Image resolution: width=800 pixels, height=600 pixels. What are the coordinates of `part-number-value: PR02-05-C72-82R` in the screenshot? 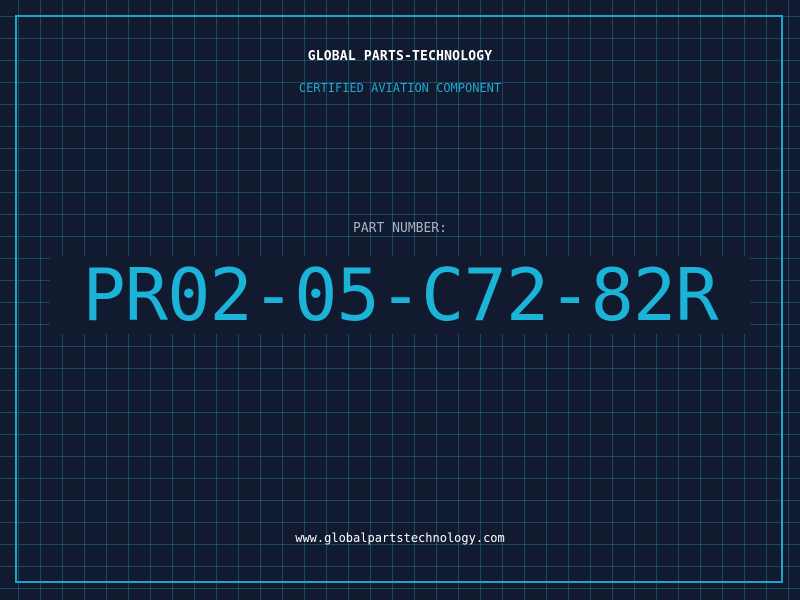 It's located at (400, 295).